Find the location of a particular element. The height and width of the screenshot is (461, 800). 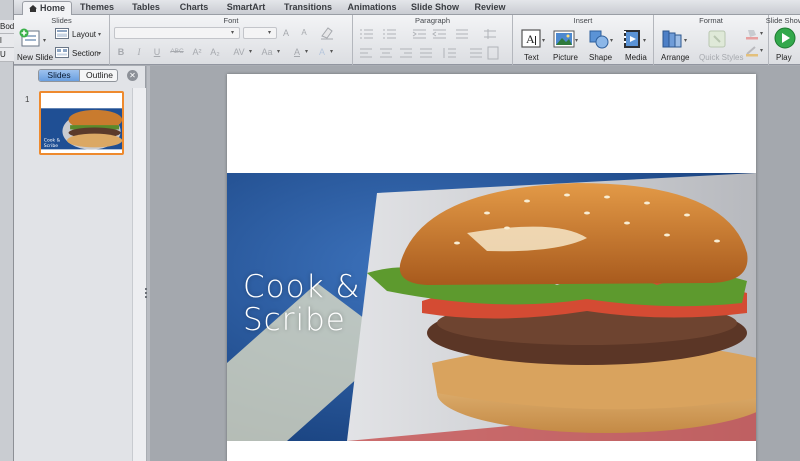

new-slide-icon is located at coordinates (30, 38).